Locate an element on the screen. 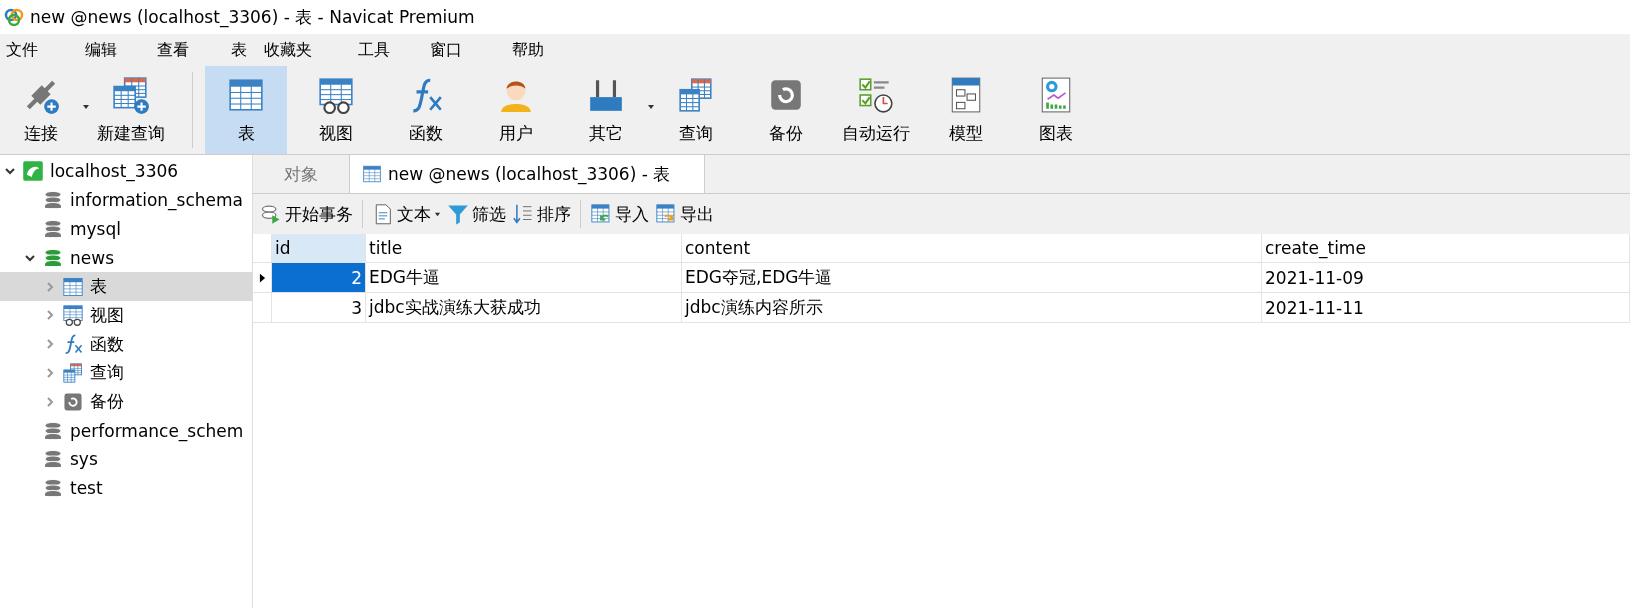 The width and height of the screenshot is (1630, 608). table-cell: 3 is located at coordinates (319, 307).